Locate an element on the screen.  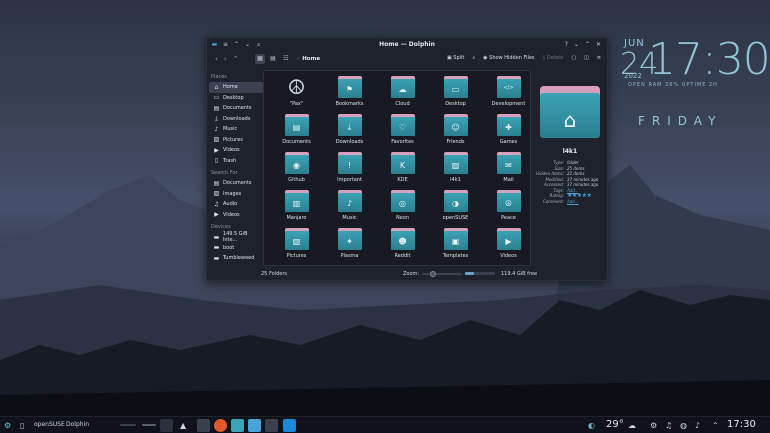
discover-icon is located at coordinates (254, 425).